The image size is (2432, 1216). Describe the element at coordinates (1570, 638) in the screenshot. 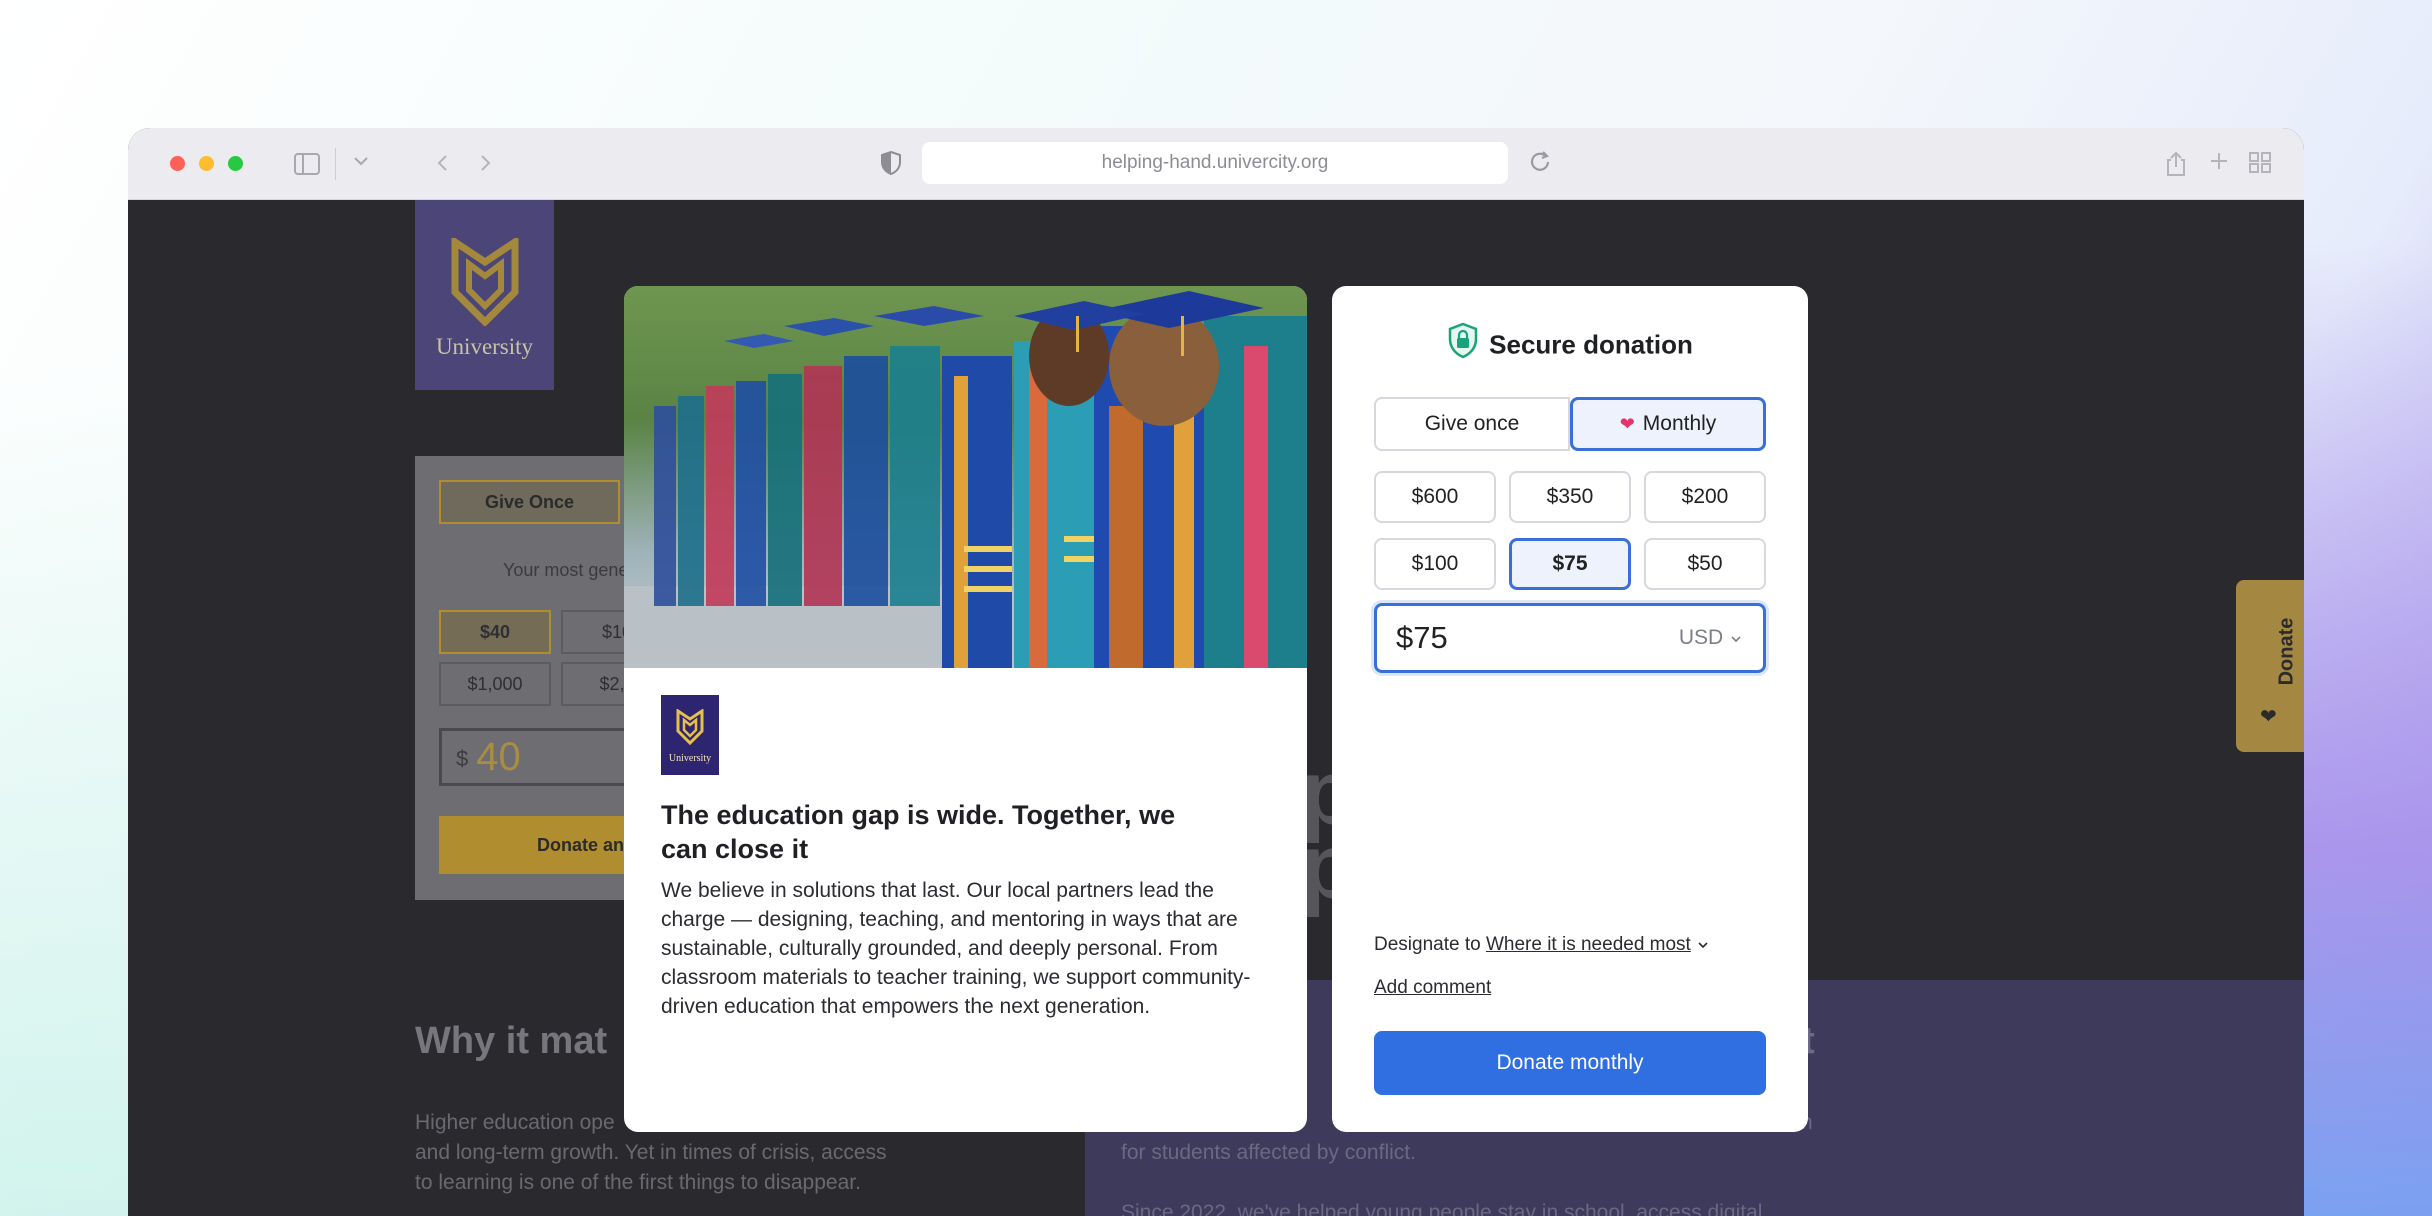

I see `custom-amount-input: $75 USD` at that location.